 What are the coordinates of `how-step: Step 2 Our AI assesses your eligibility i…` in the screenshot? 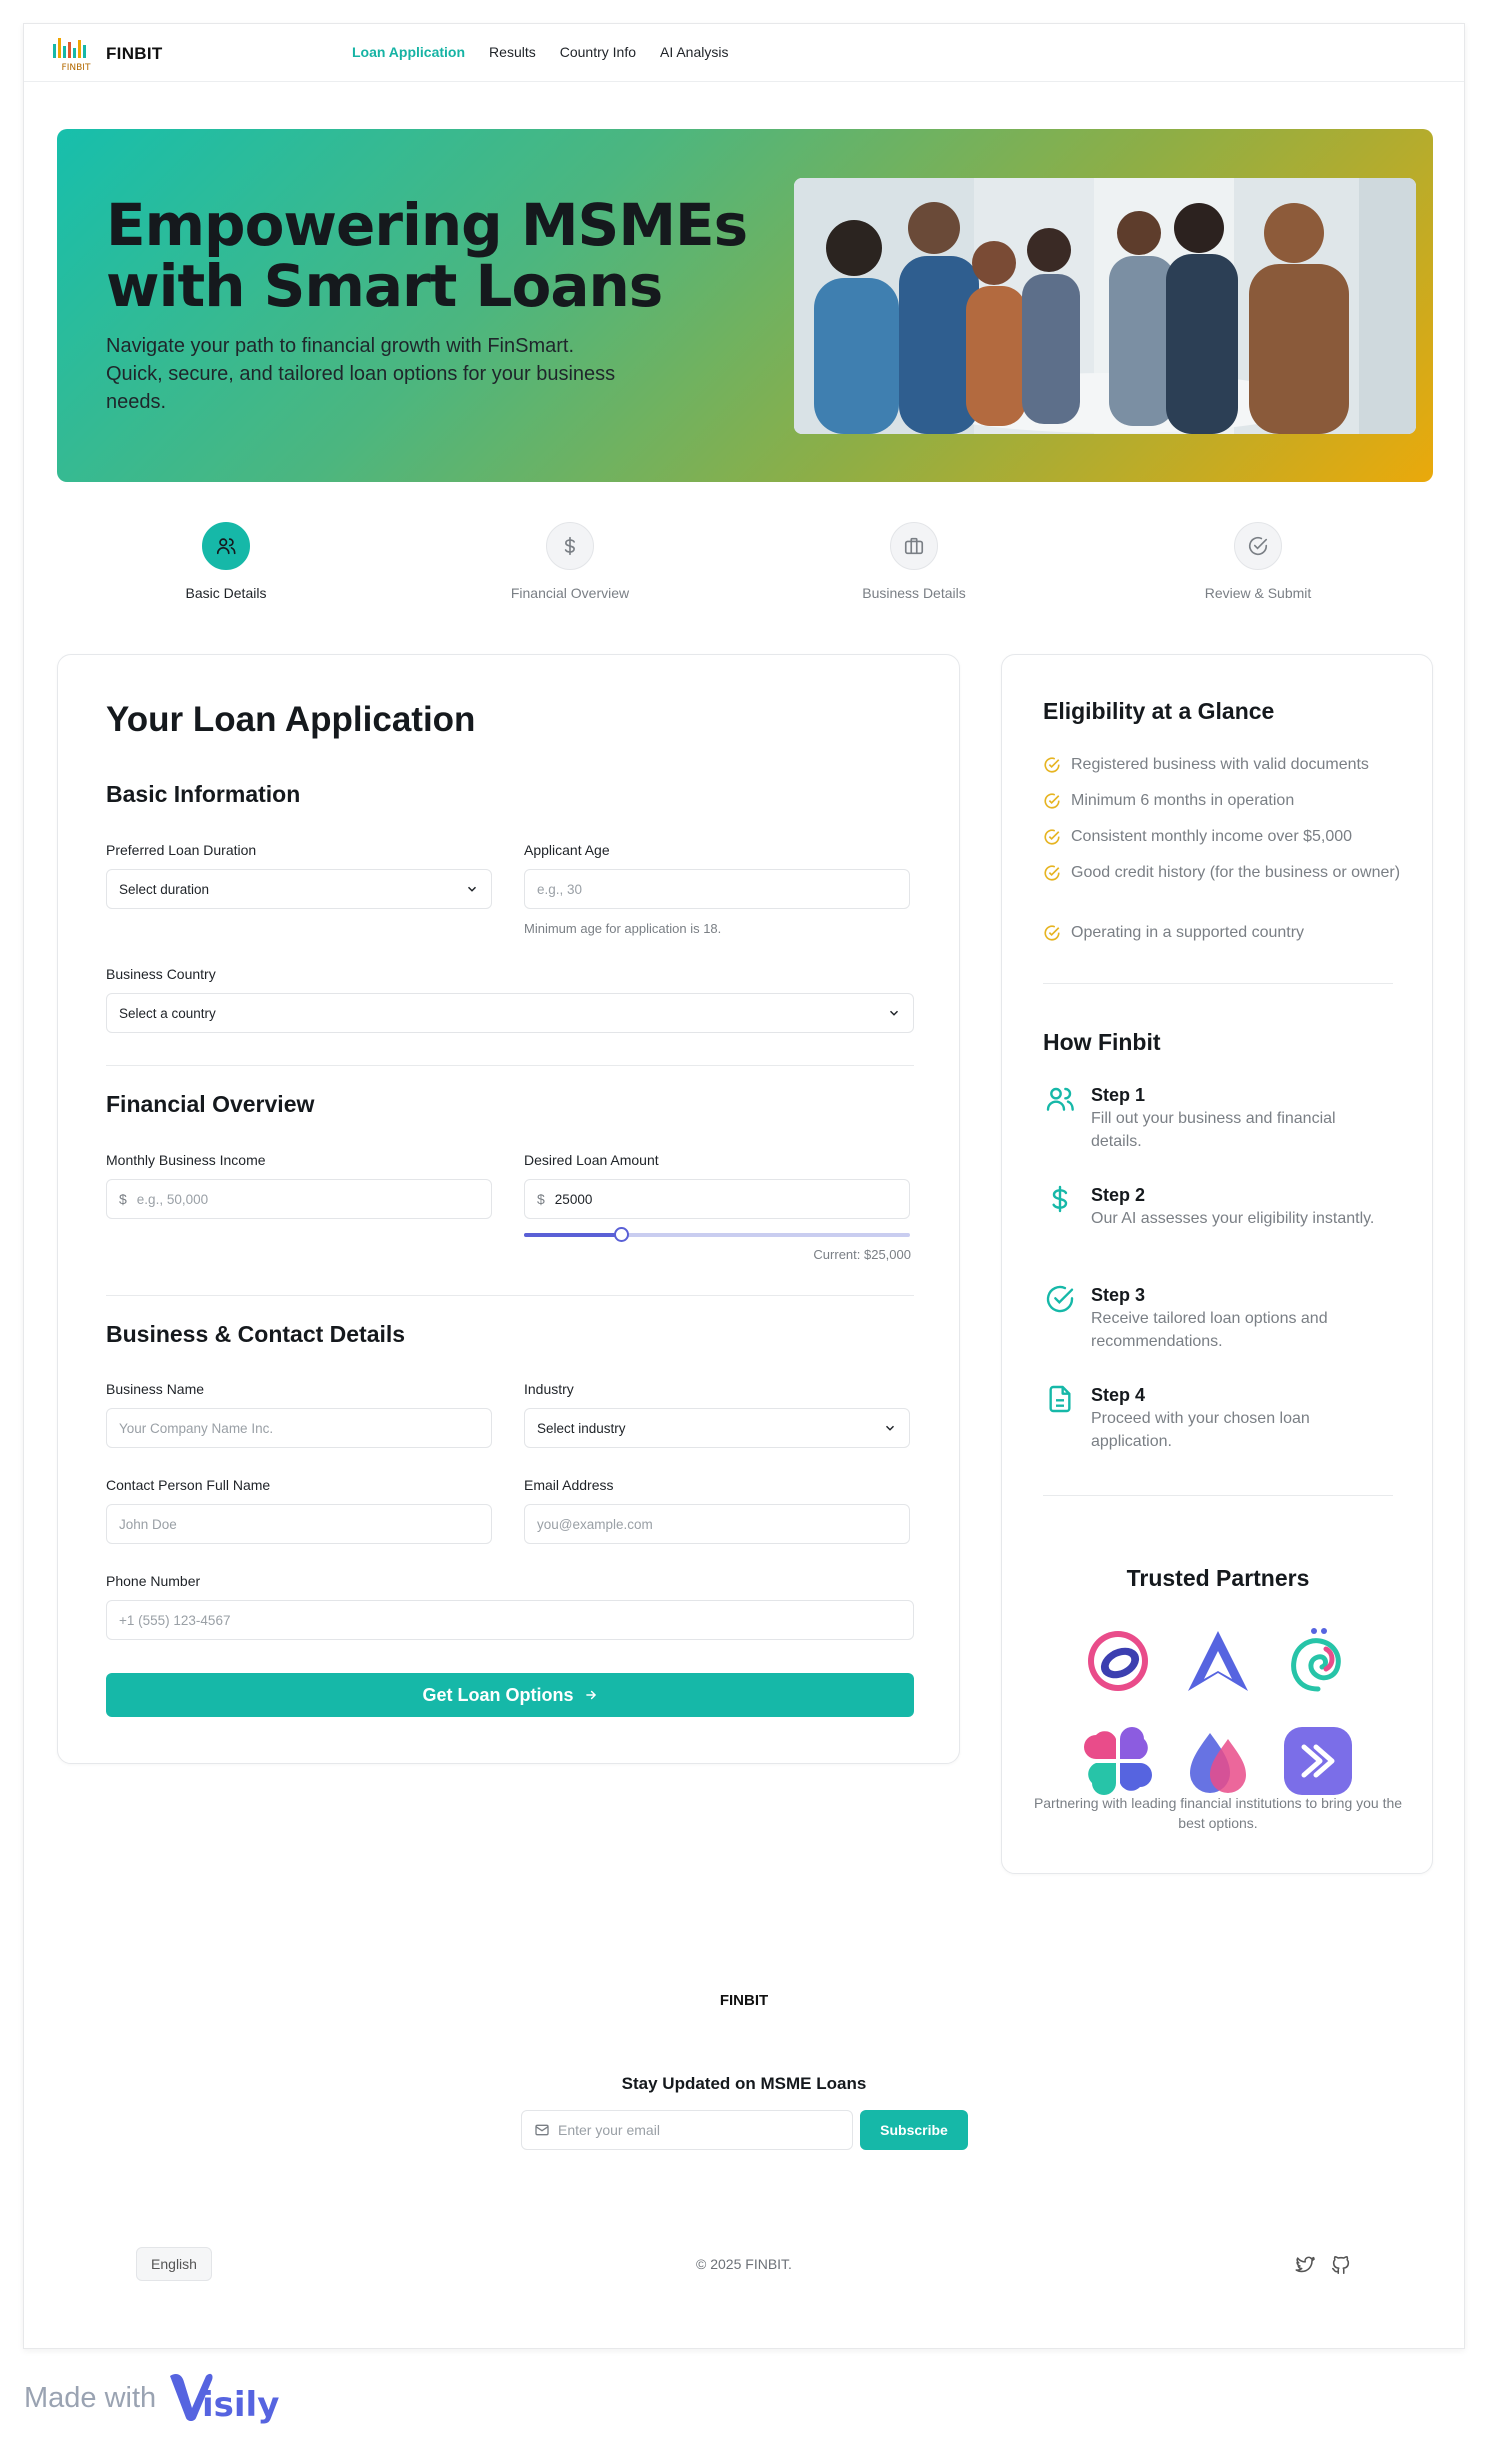 It's located at (1213, 1206).